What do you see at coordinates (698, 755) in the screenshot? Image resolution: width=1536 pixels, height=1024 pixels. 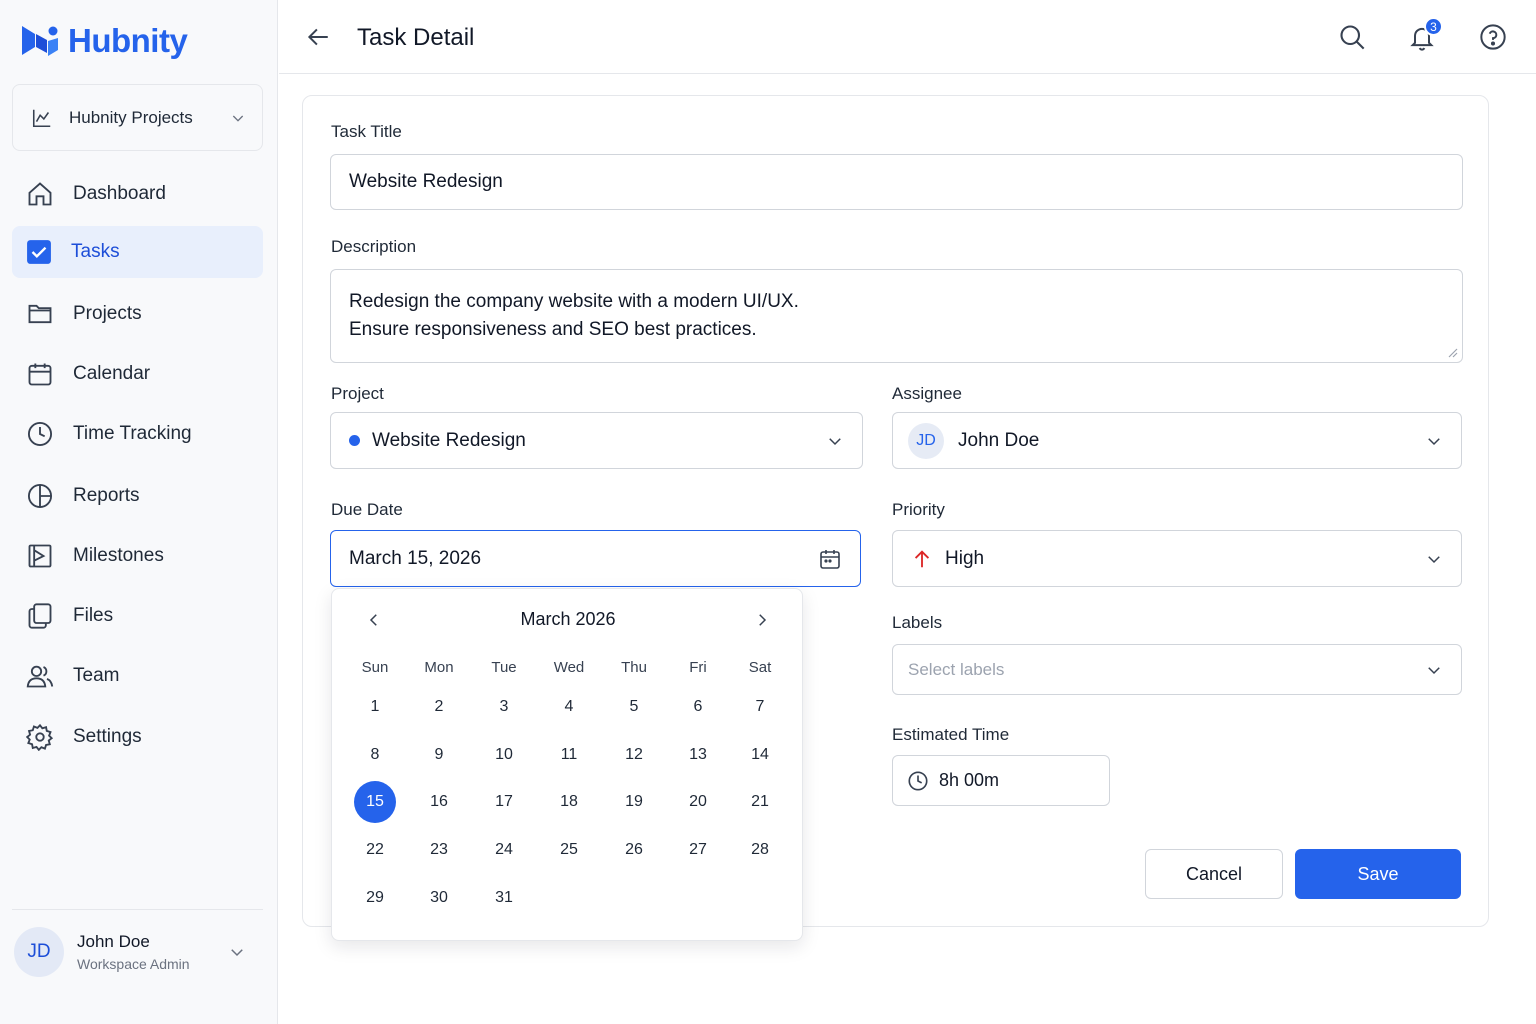 I see `calendar-day: 13` at bounding box center [698, 755].